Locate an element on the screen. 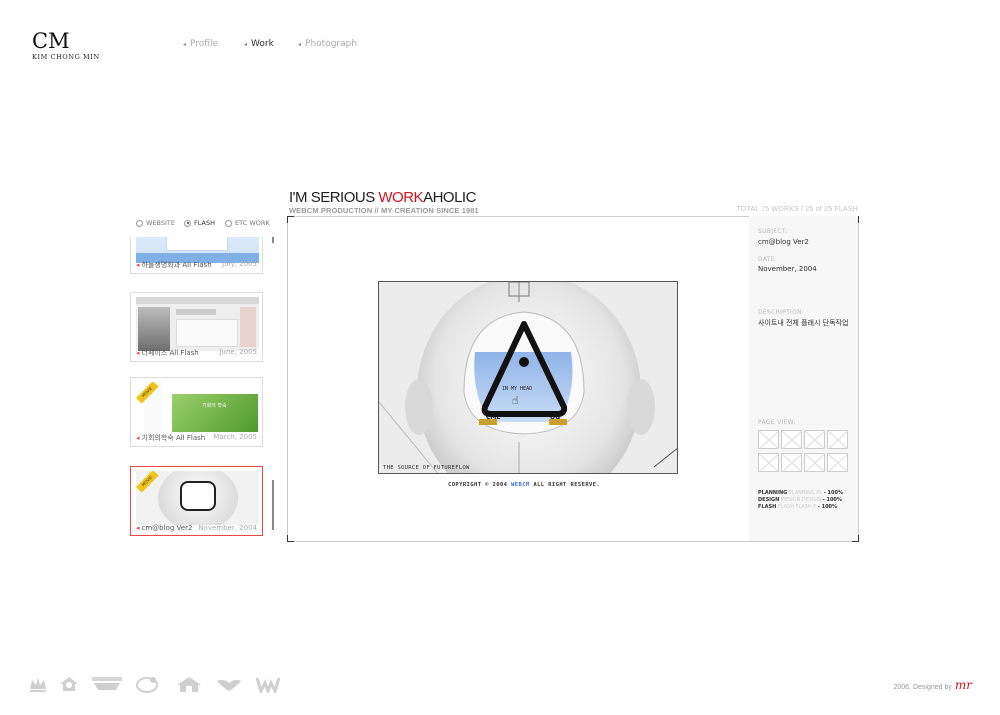 The image size is (1000, 715). winged-emblem-icon is located at coordinates (229, 684).